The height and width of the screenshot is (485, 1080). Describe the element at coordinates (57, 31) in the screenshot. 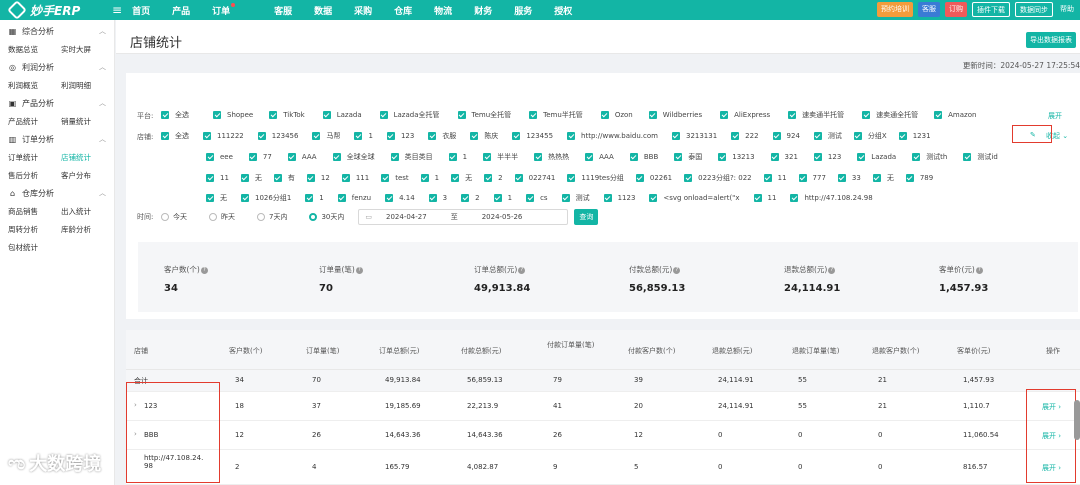

I see `sidebar-group-overview: ▦ 综合分析 ︿` at that location.